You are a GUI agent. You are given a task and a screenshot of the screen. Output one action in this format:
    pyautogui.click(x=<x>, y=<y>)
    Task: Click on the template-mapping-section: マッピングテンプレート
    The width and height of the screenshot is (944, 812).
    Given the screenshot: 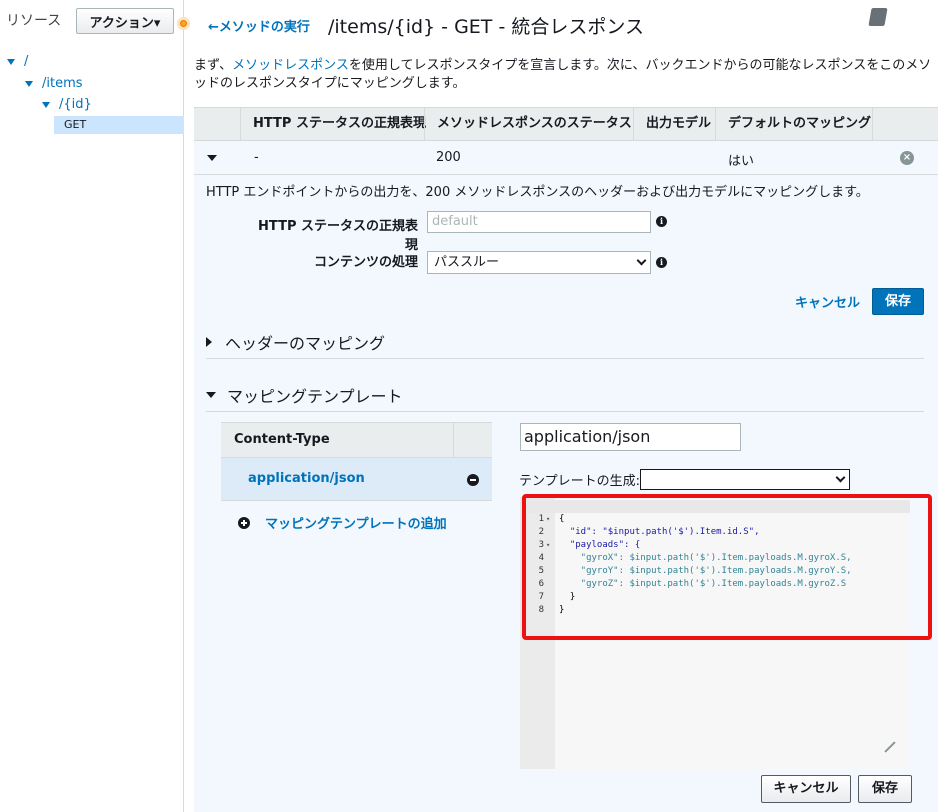 What is the action you would take?
    pyautogui.click(x=304, y=395)
    